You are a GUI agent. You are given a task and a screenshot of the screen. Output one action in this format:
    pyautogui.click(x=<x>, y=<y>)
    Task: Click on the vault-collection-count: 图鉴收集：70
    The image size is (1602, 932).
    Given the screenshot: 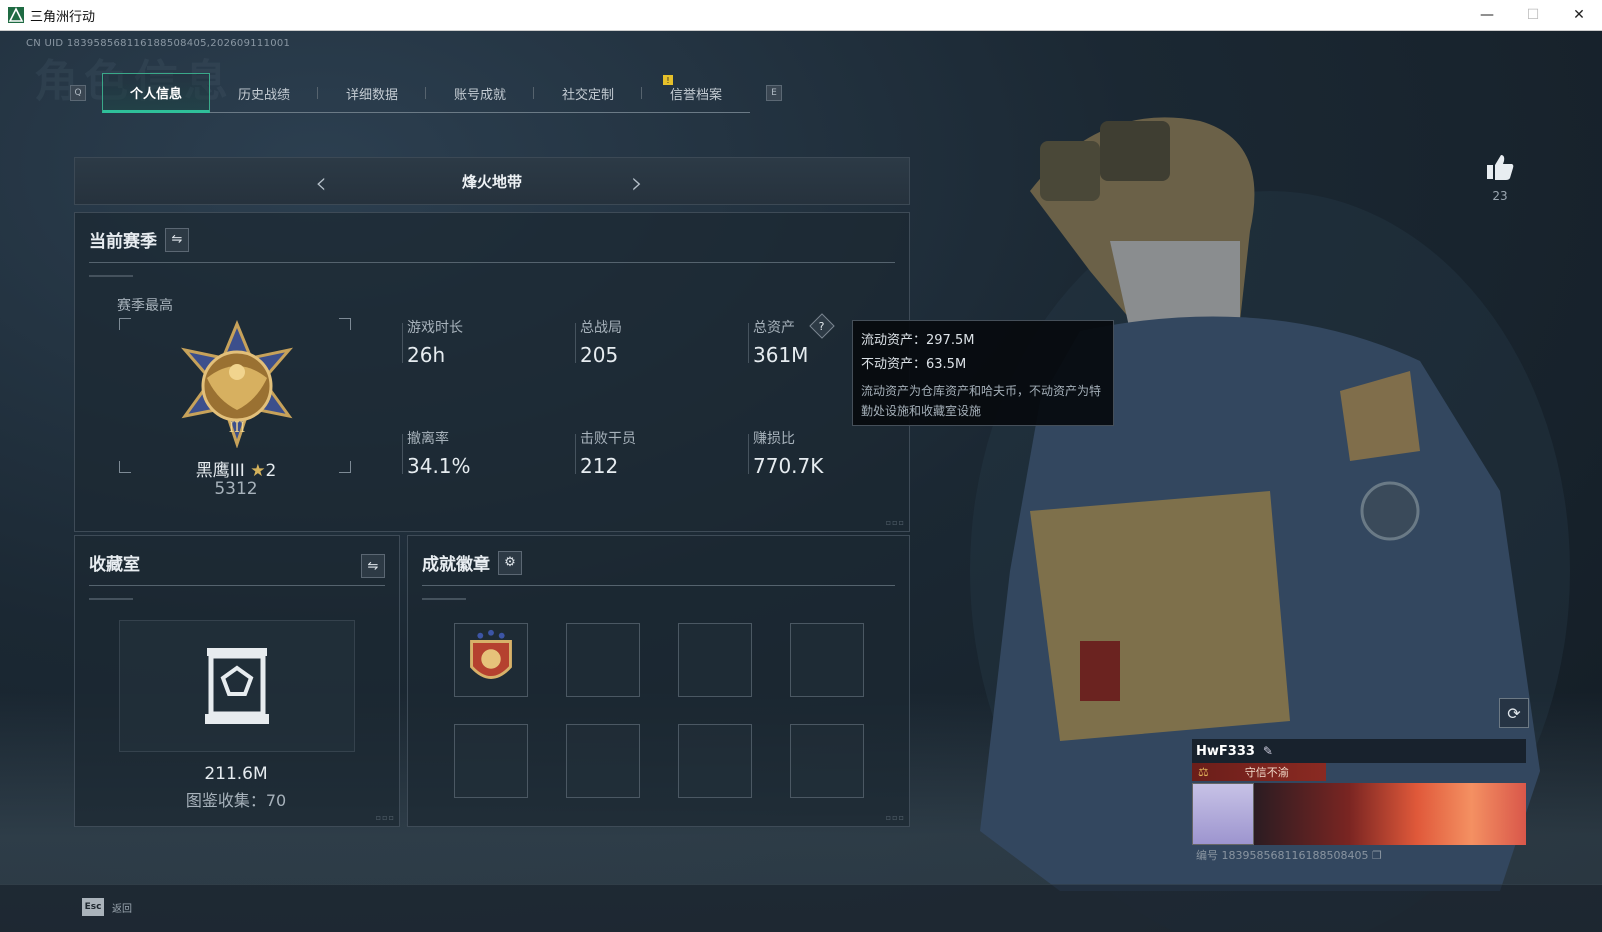 What is the action you would take?
    pyautogui.click(x=236, y=800)
    